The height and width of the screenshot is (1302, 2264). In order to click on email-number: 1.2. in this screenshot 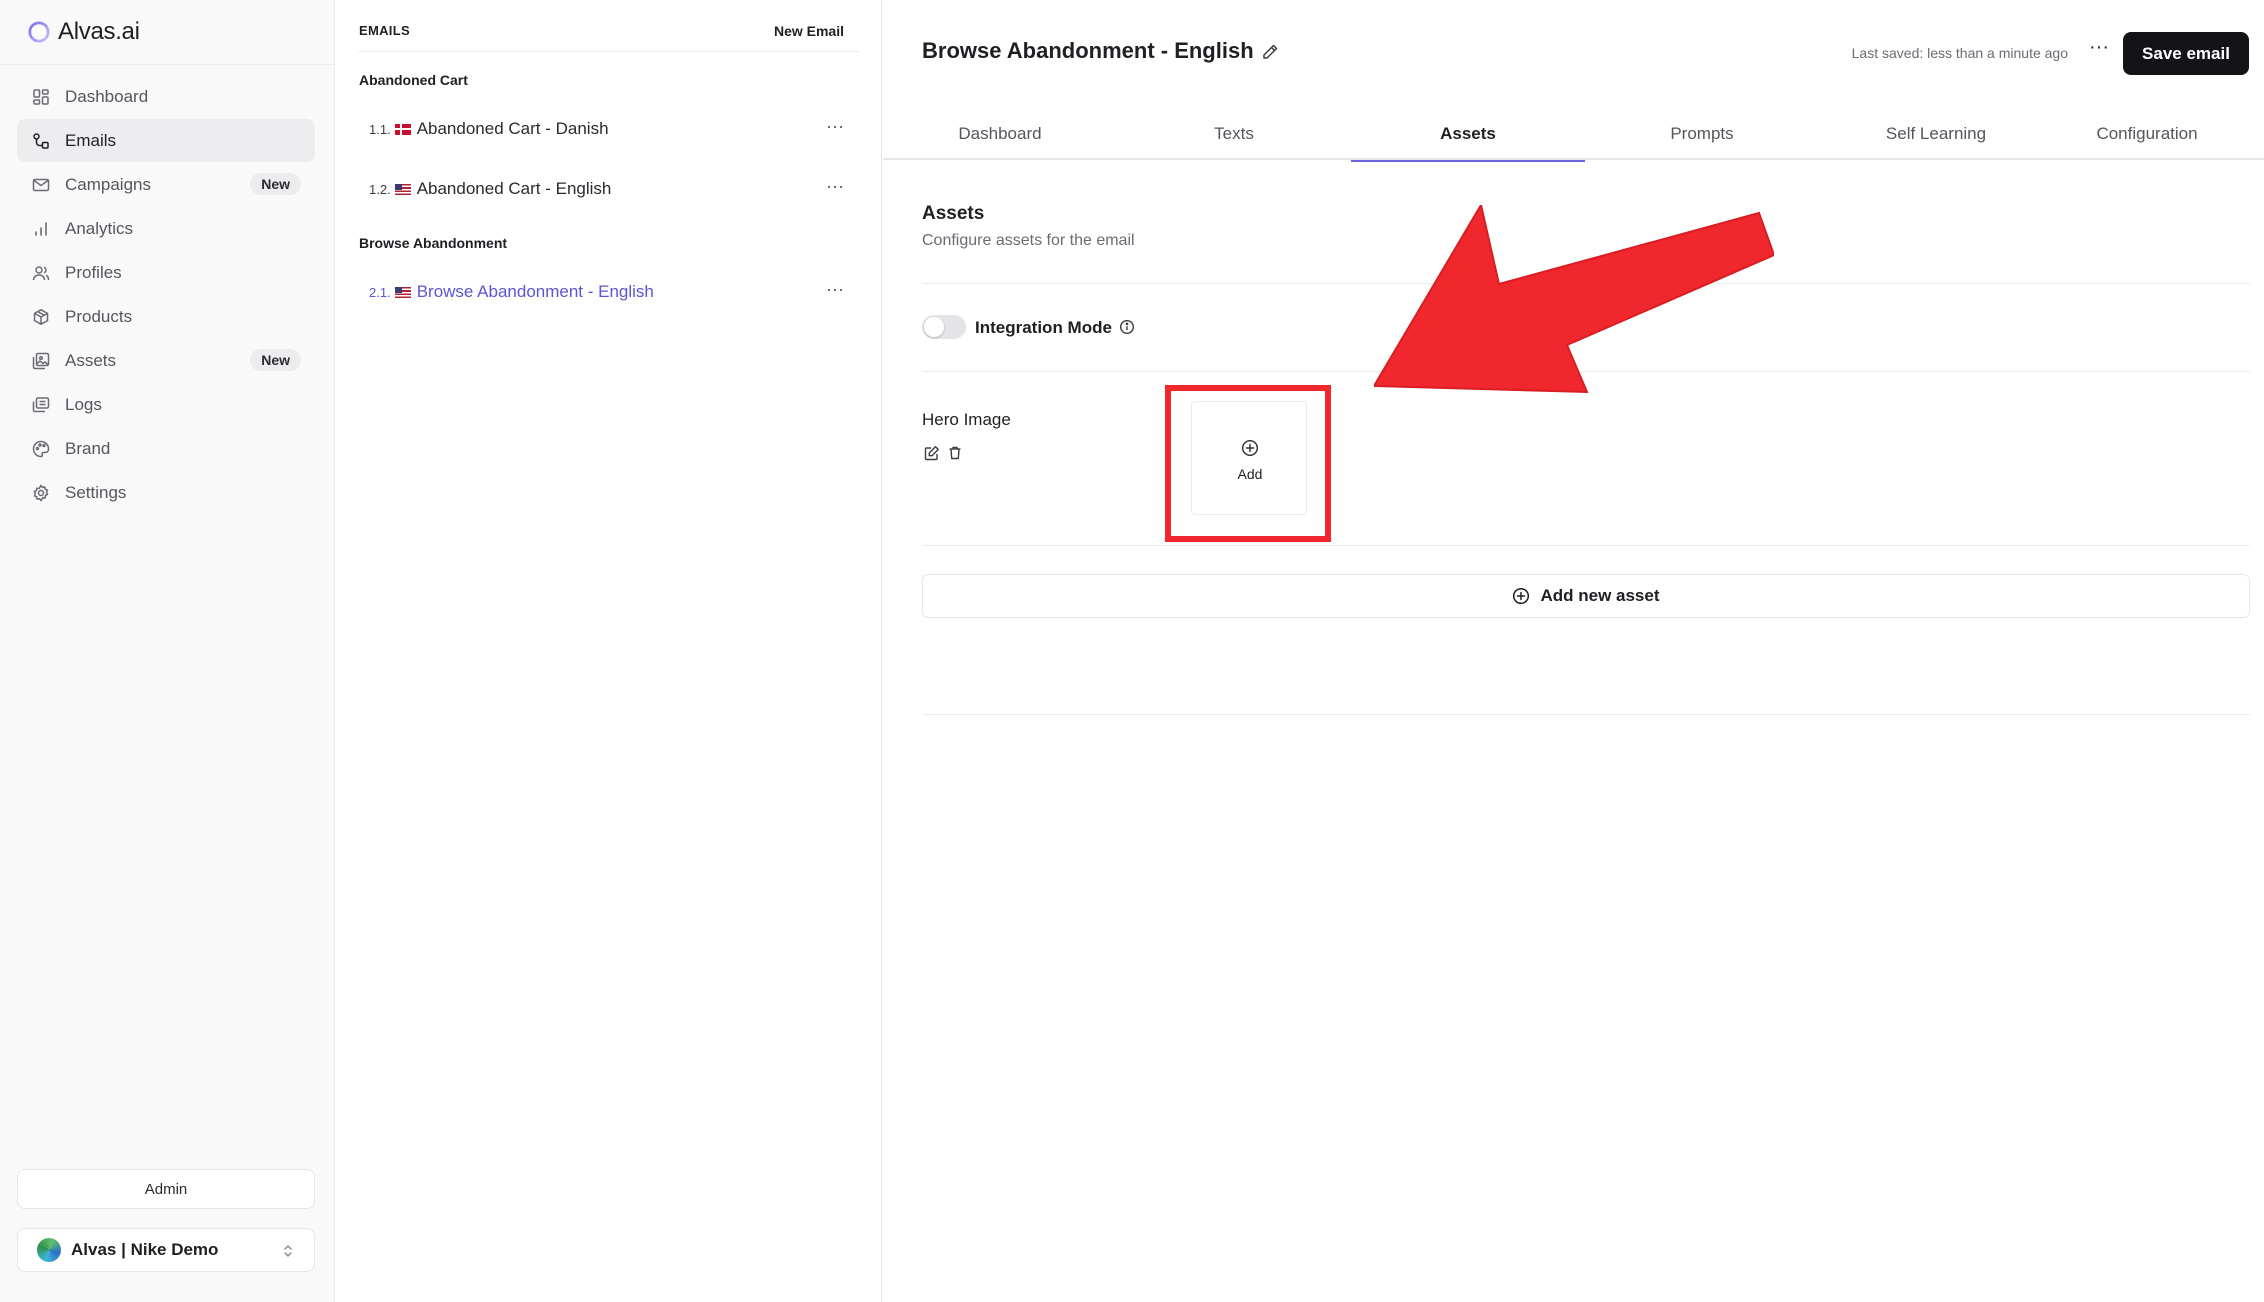, I will do `click(380, 189)`.